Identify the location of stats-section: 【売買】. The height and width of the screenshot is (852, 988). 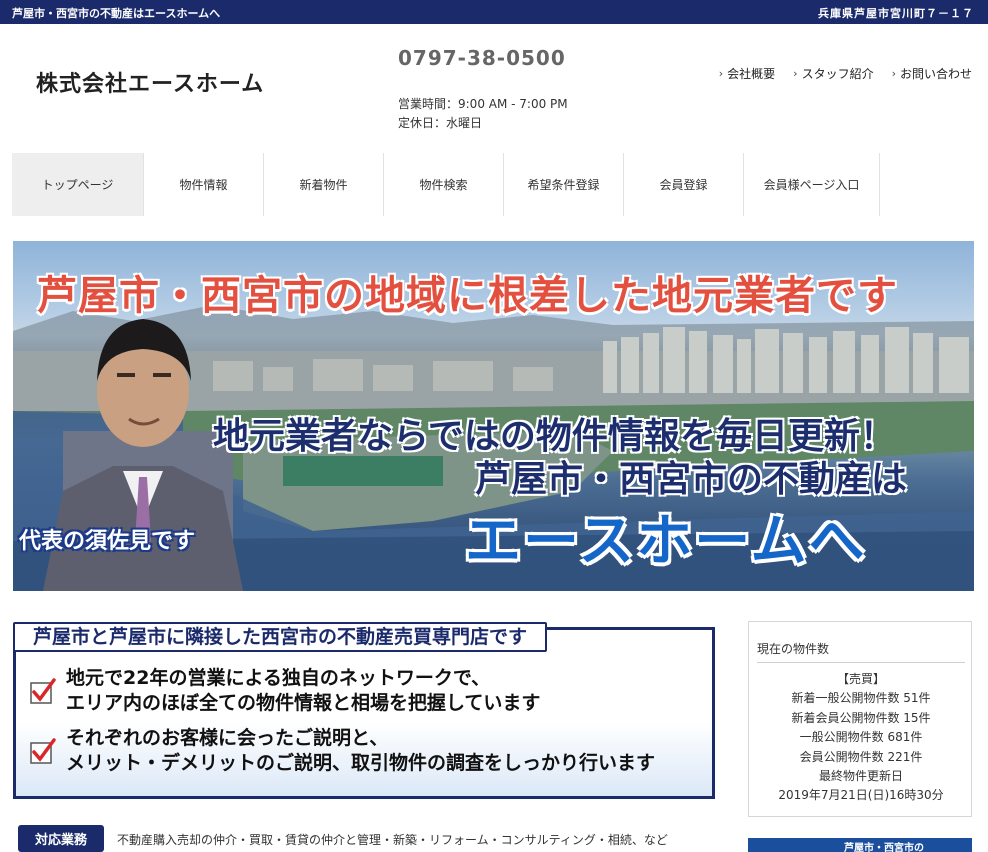
(860, 679).